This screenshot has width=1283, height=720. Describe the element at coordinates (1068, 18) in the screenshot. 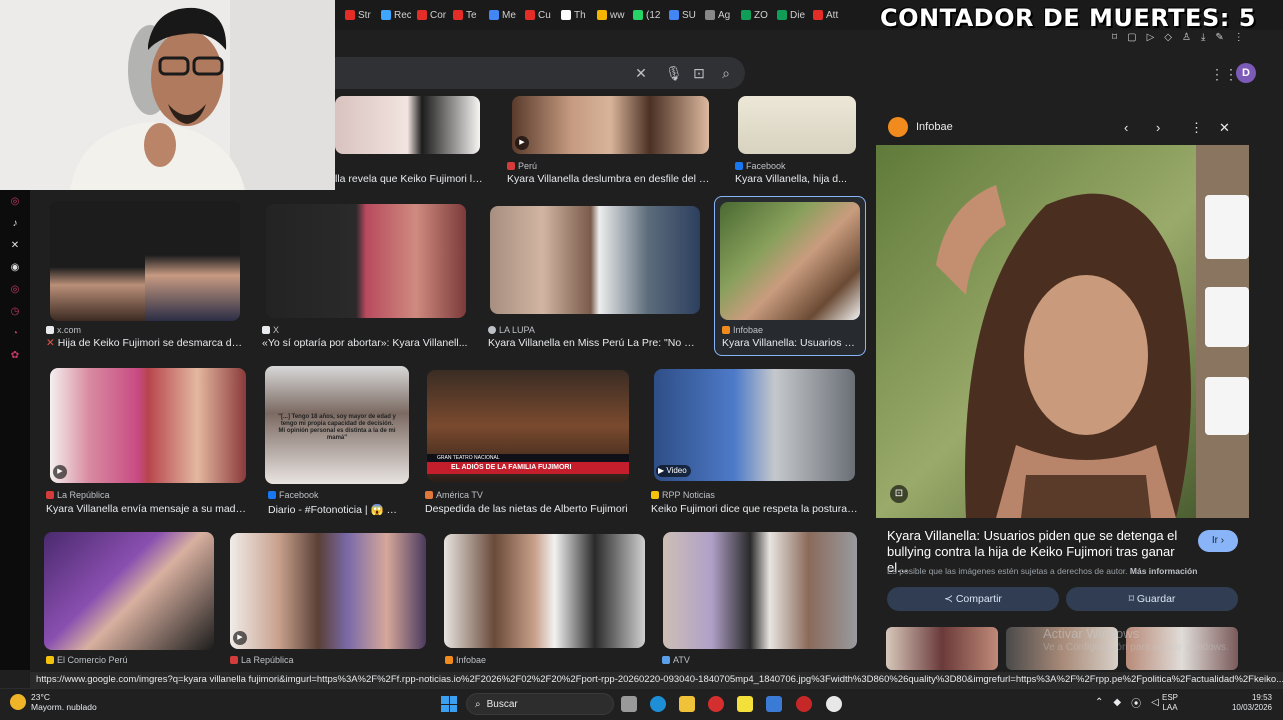

I see `death-counter-overlay: CONTADOR DE MUERTES: 5` at that location.